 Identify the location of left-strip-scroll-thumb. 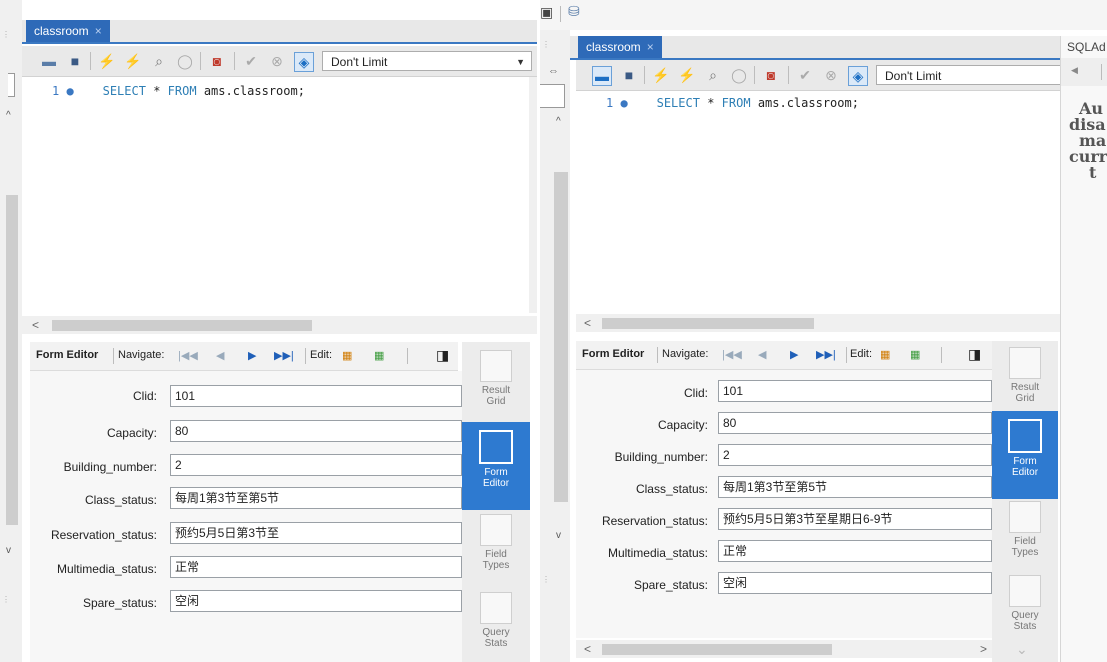
(12, 360).